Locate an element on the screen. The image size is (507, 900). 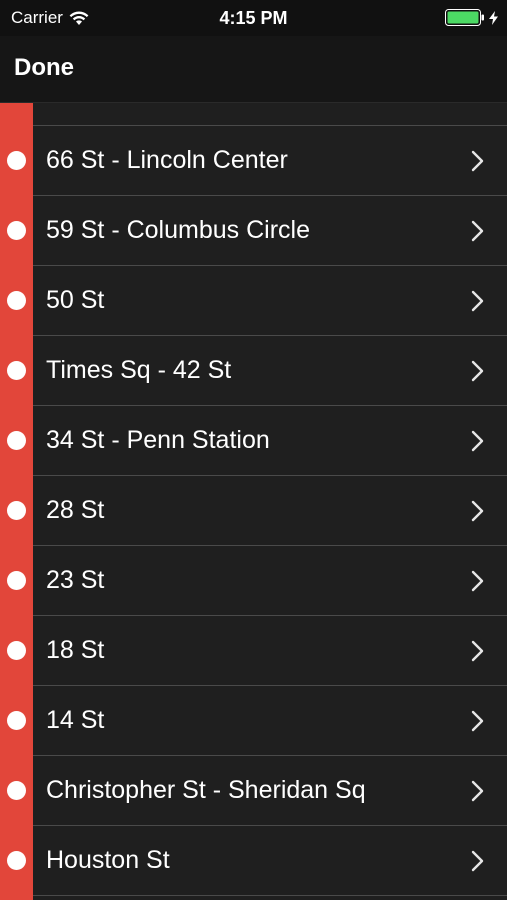
battery-indicator is located at coordinates (471, 20).